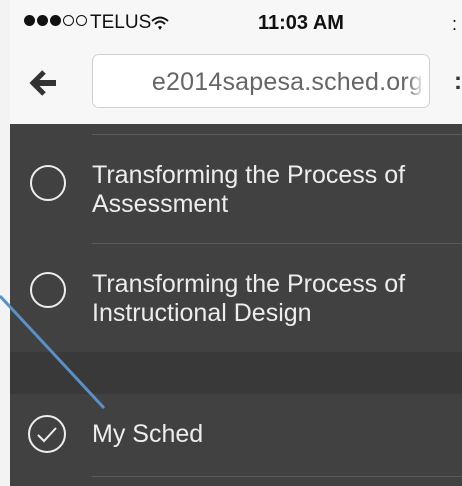  I want to click on back-arrow-icon, so click(43, 83).